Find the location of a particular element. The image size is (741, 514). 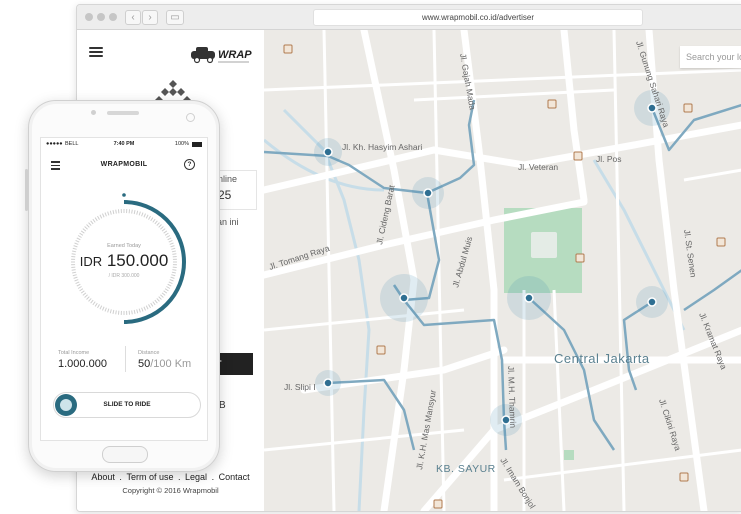

logo-car-icon: WRAP is located at coordinates (222, 54).